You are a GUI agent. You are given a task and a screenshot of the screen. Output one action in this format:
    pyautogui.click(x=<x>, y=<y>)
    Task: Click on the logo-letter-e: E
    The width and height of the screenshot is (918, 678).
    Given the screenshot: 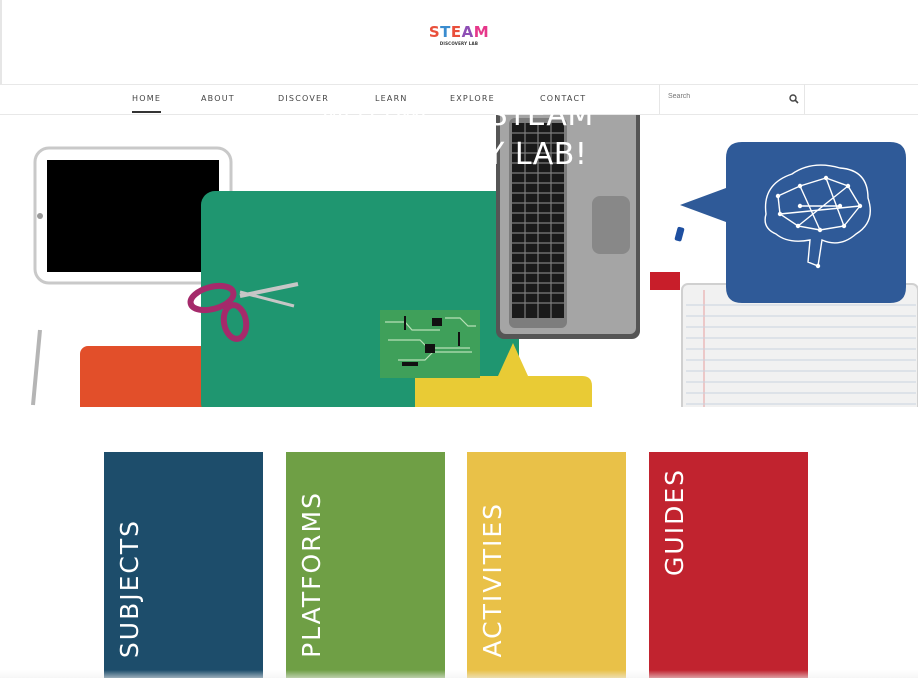 What is the action you would take?
    pyautogui.click(x=456, y=32)
    